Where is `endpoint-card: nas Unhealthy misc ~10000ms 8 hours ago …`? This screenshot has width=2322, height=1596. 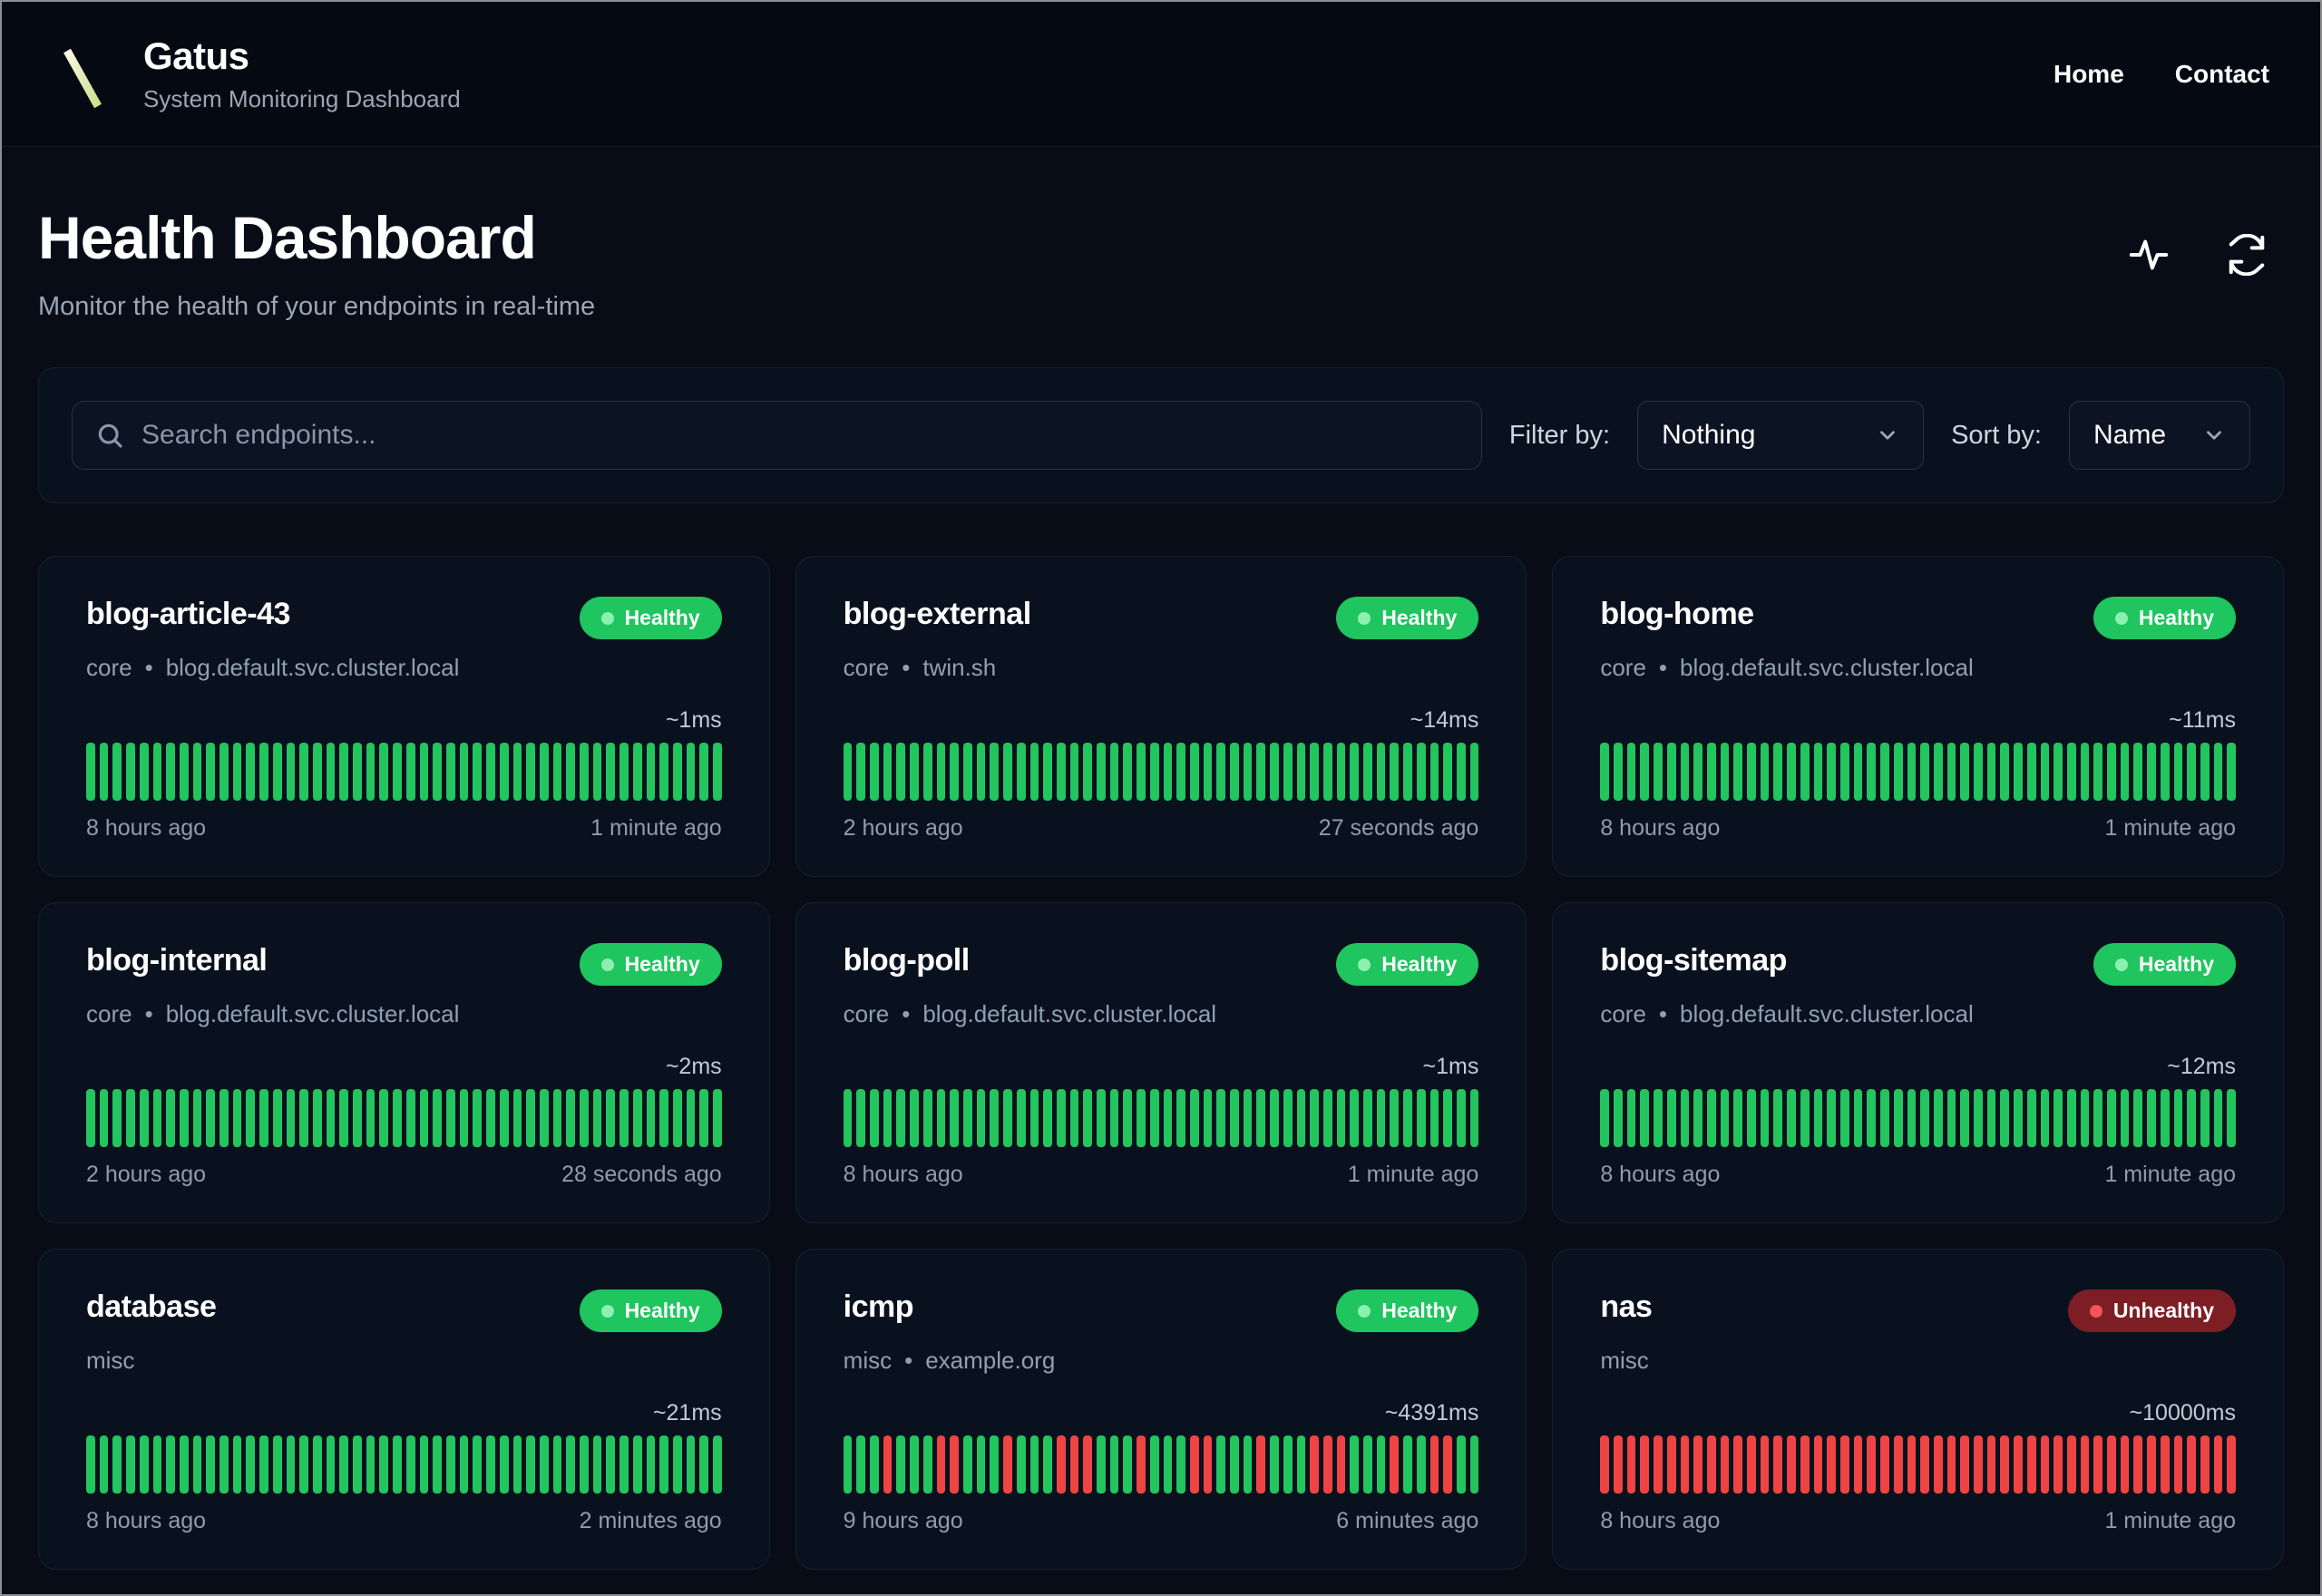 endpoint-card: nas Unhealthy misc ~10000ms 8 hours ago … is located at coordinates (1918, 1409).